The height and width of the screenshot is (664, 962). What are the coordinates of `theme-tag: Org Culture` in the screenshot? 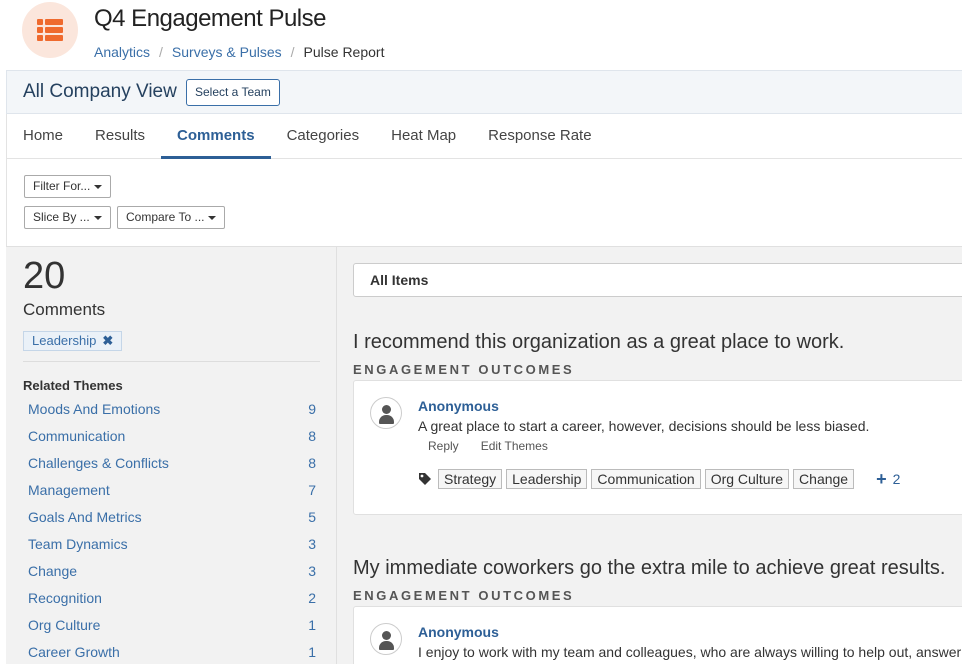 It's located at (747, 479).